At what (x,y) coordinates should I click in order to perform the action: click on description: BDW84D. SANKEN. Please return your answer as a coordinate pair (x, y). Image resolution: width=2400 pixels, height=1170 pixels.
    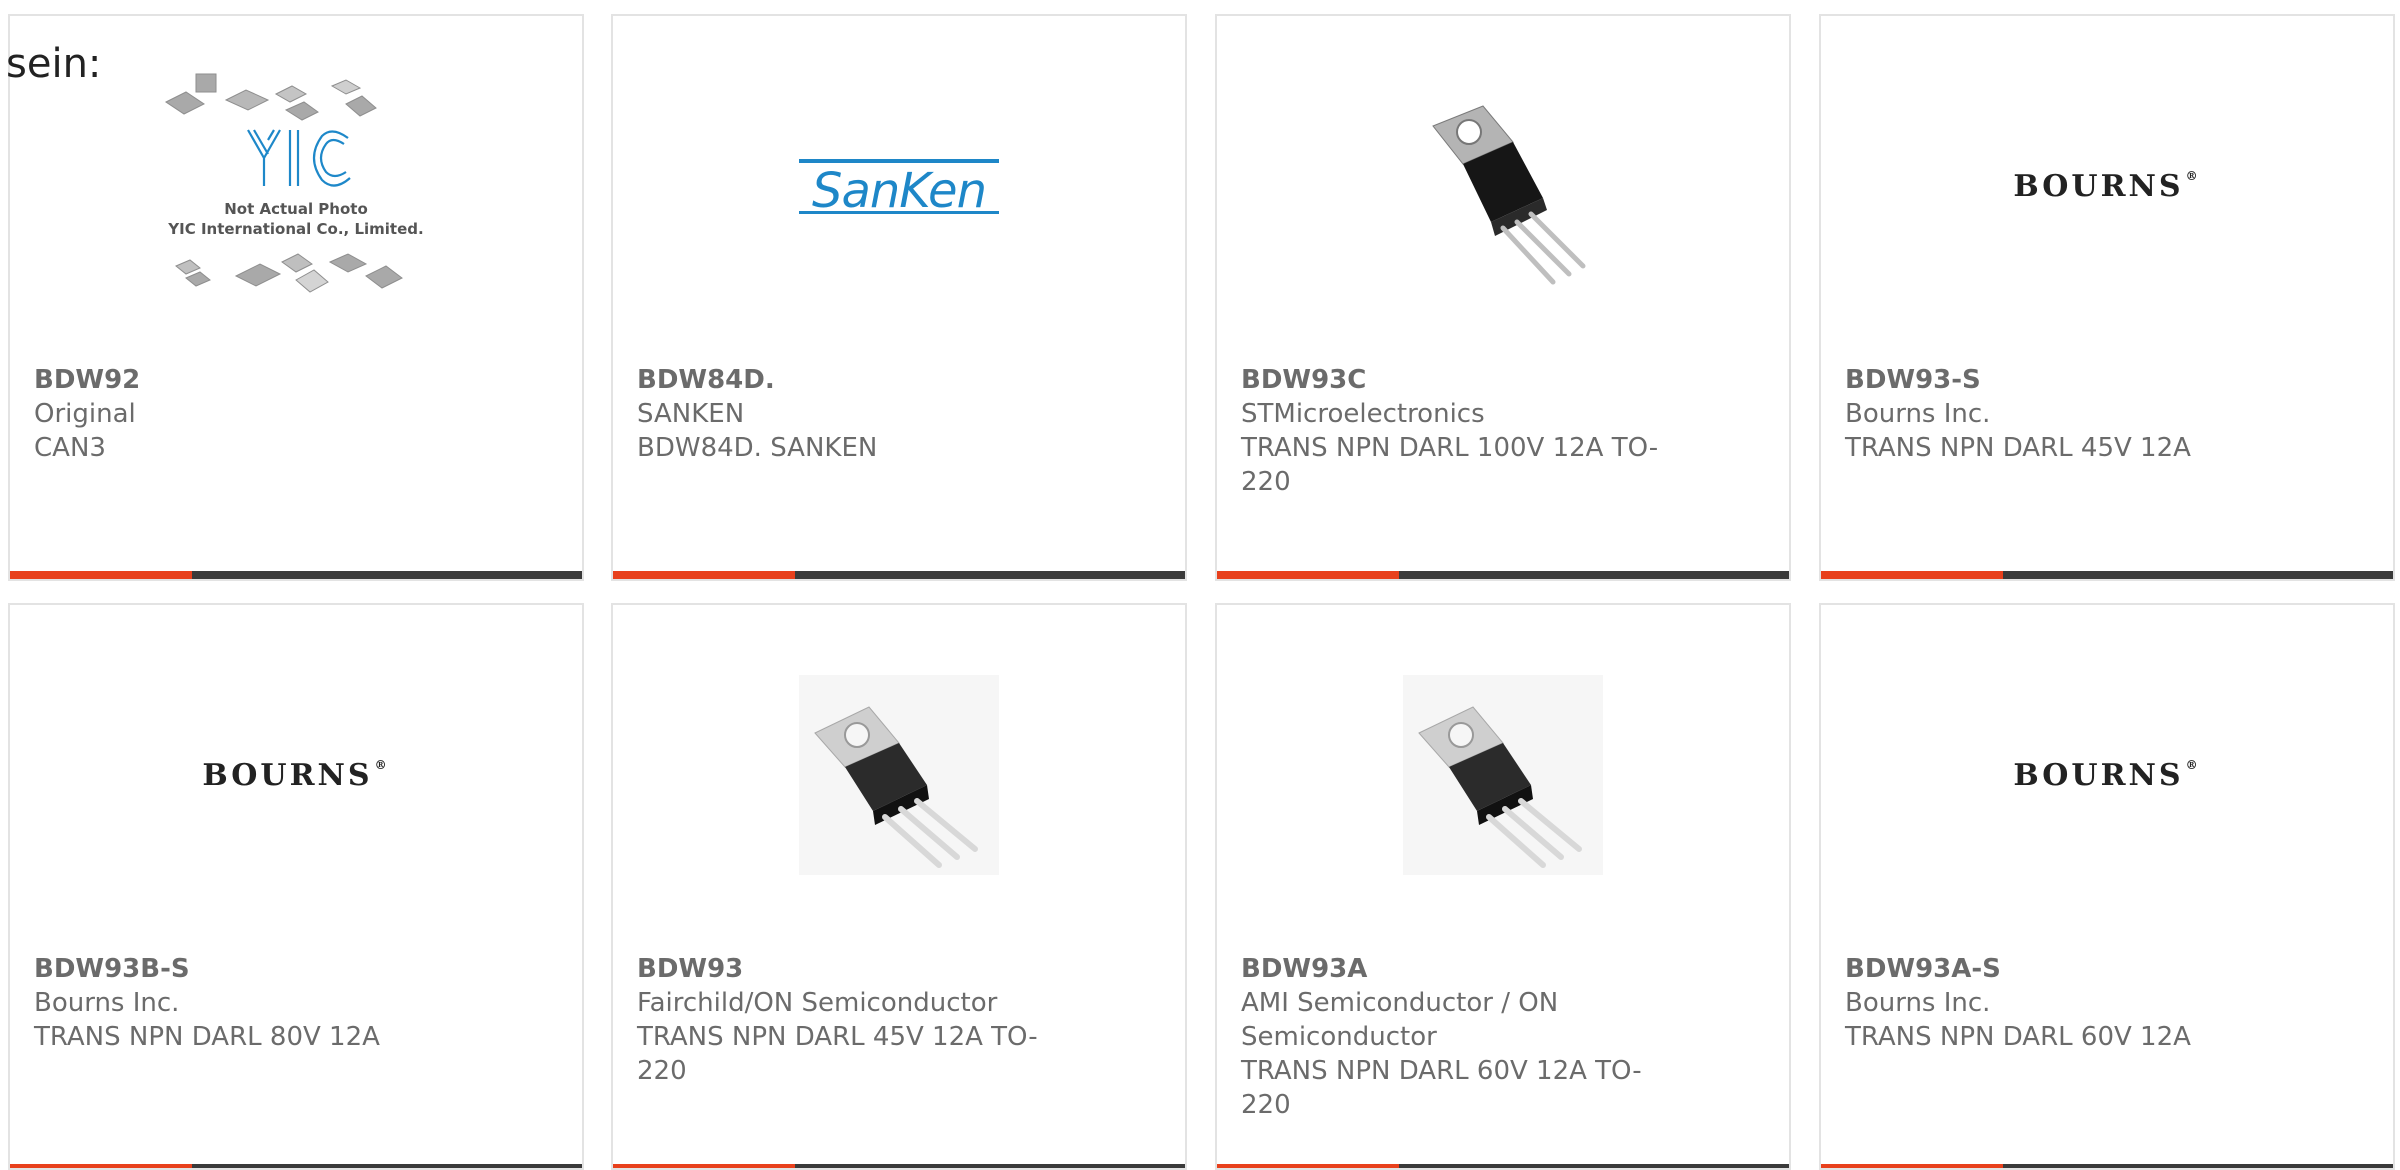
    Looking at the image, I should click on (757, 448).